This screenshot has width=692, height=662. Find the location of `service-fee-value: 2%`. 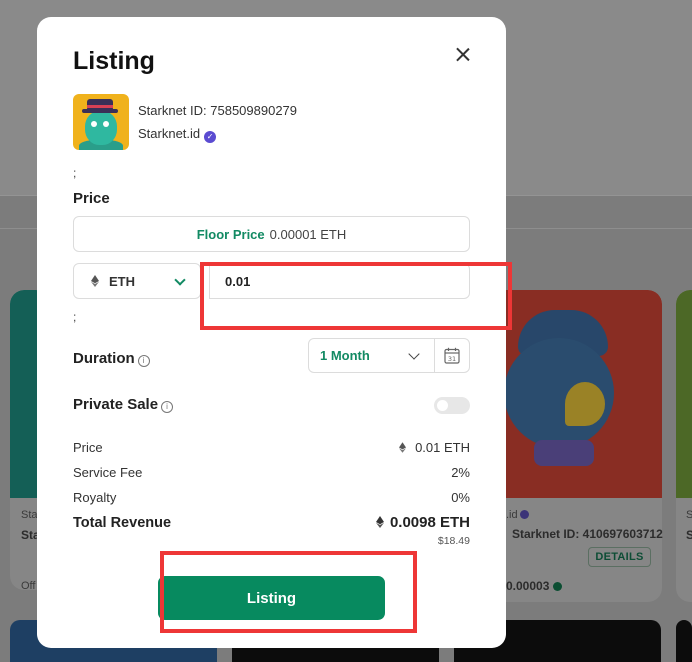

service-fee-value: 2% is located at coordinates (460, 472).